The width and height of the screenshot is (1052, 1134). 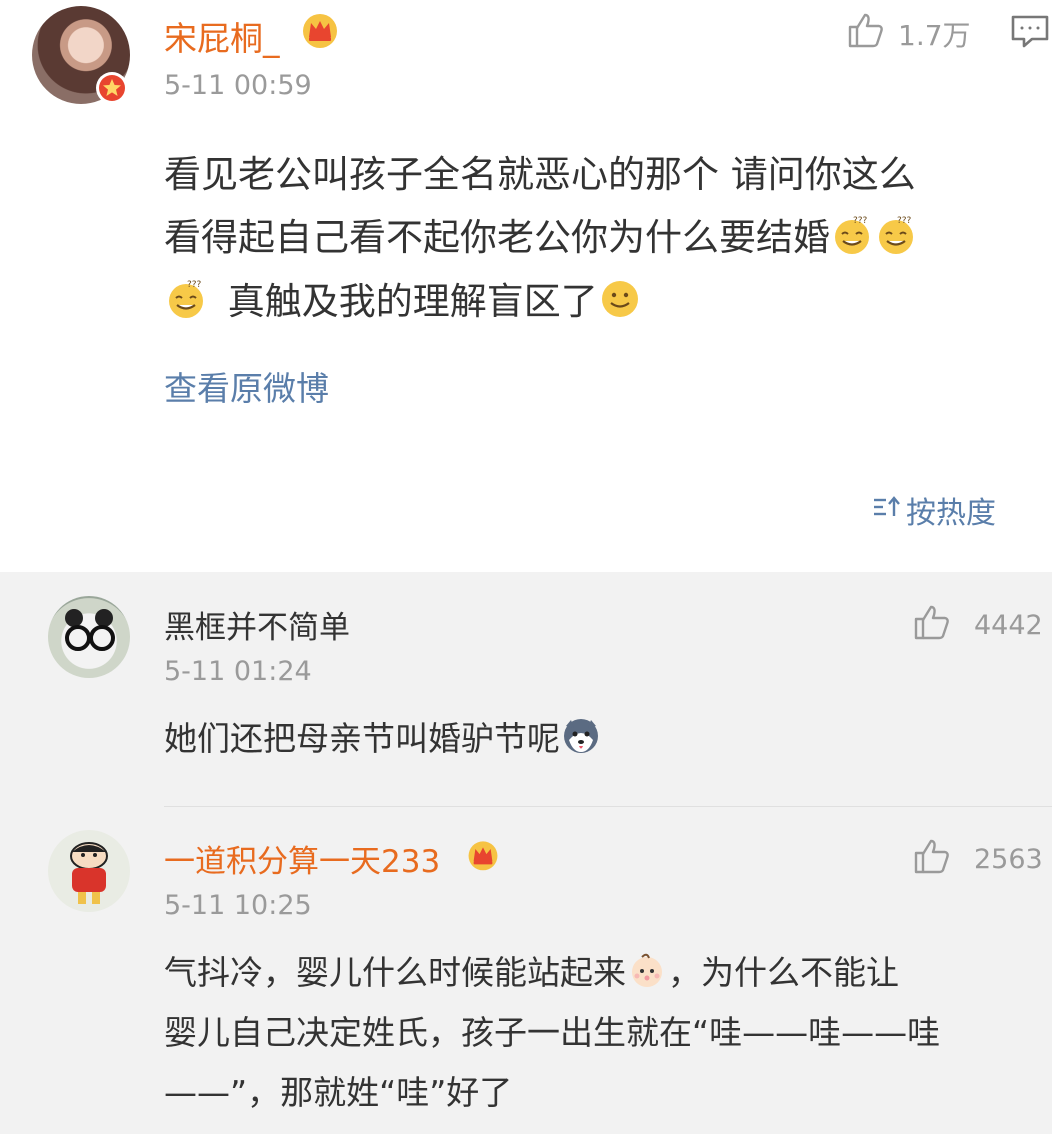 I want to click on reply-username: 黑框并不简单, so click(x=257, y=624).